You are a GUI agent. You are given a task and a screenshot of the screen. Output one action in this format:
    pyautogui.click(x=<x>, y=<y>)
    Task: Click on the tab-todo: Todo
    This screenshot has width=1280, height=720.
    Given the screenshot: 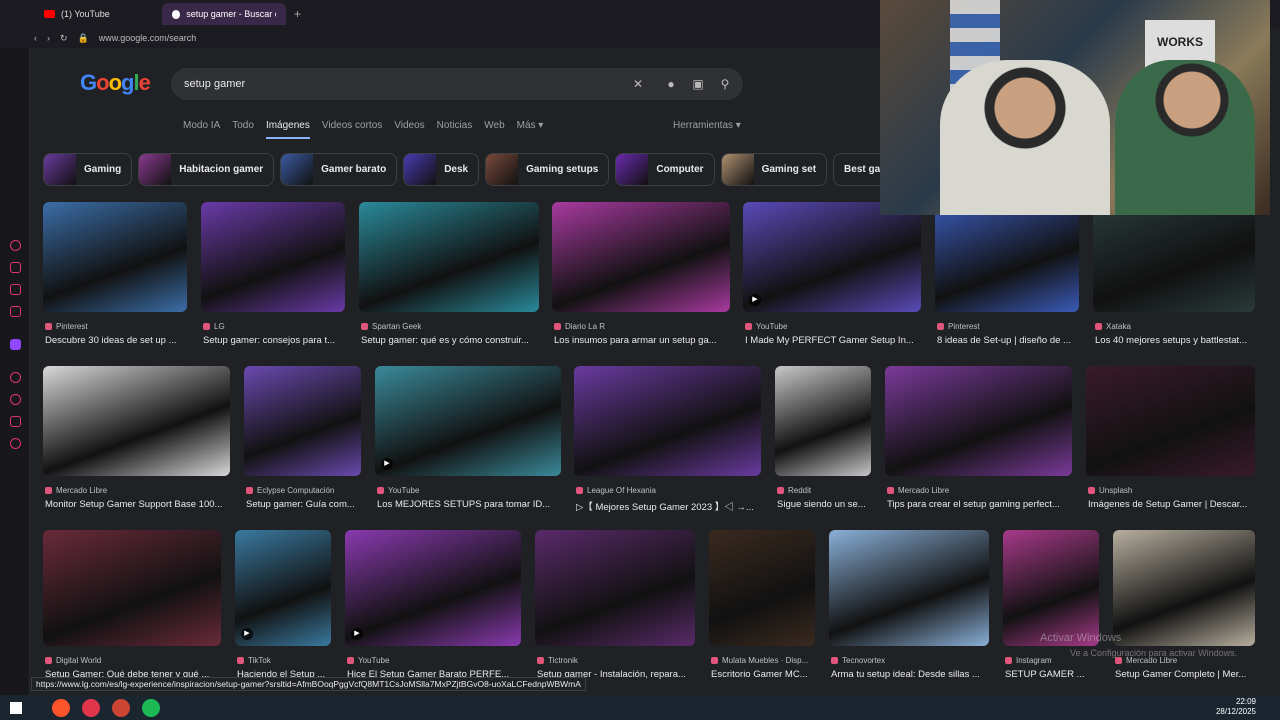 What is the action you would take?
    pyautogui.click(x=243, y=129)
    